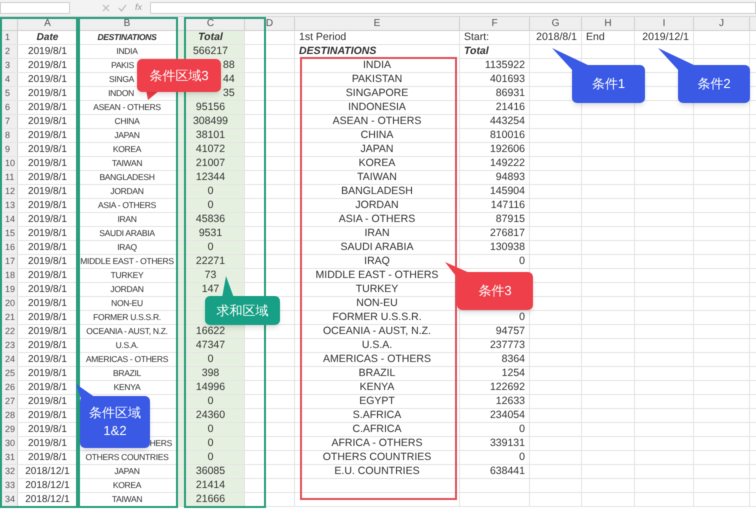 The height and width of the screenshot is (510, 756). I want to click on column-header: D, so click(270, 23).